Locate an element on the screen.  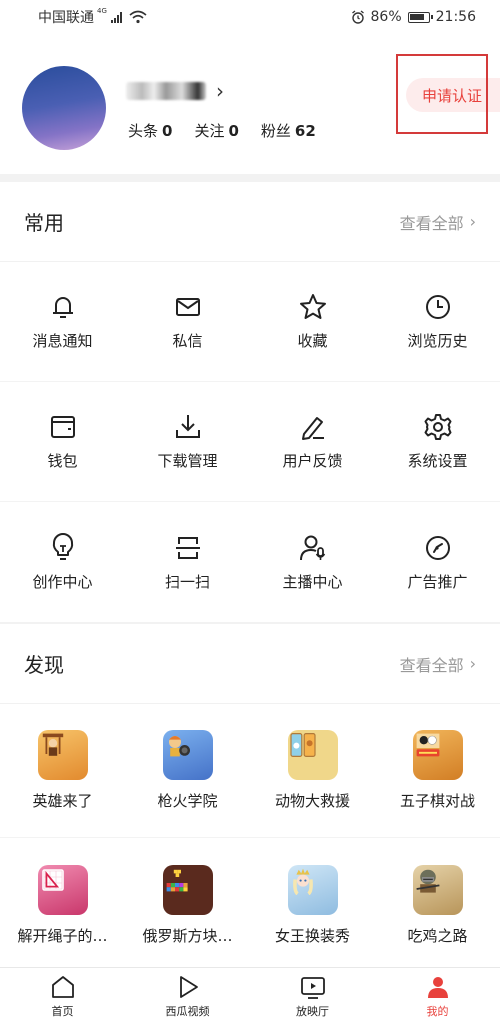
username: › is located at coordinates (175, 91).